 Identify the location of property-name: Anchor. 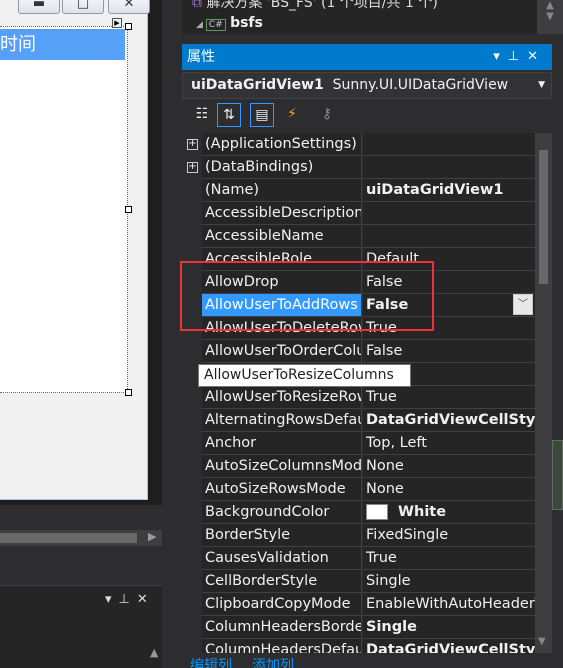
(282, 443).